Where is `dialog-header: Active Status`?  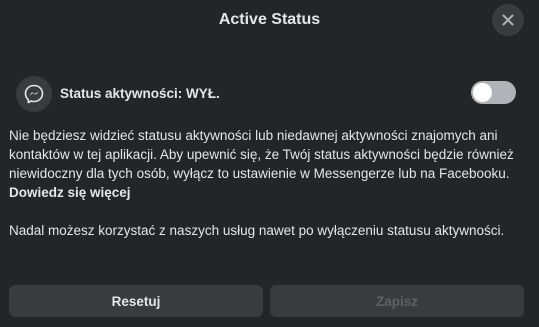
dialog-header: Active Status is located at coordinates (269, 20).